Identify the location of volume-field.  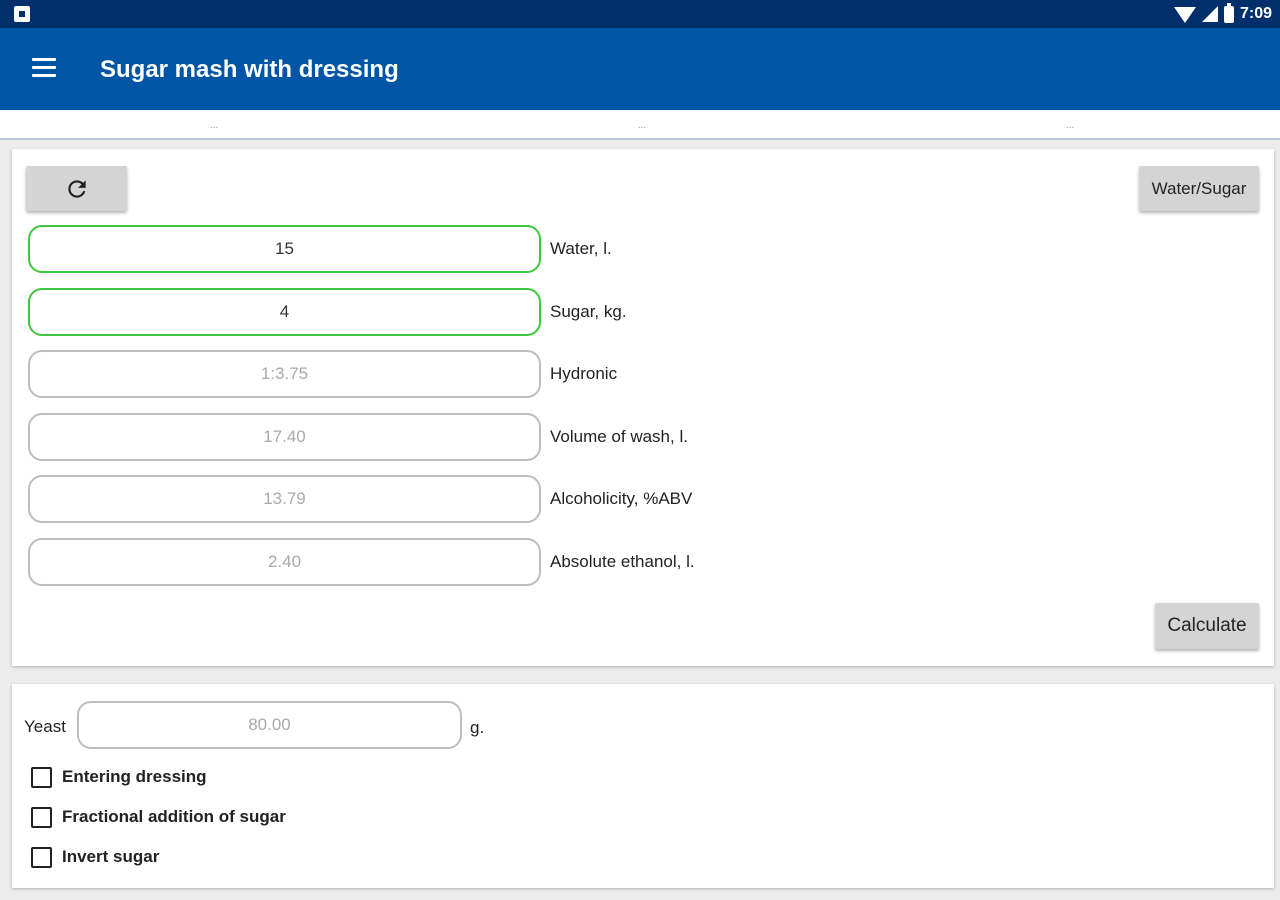
(284, 437).